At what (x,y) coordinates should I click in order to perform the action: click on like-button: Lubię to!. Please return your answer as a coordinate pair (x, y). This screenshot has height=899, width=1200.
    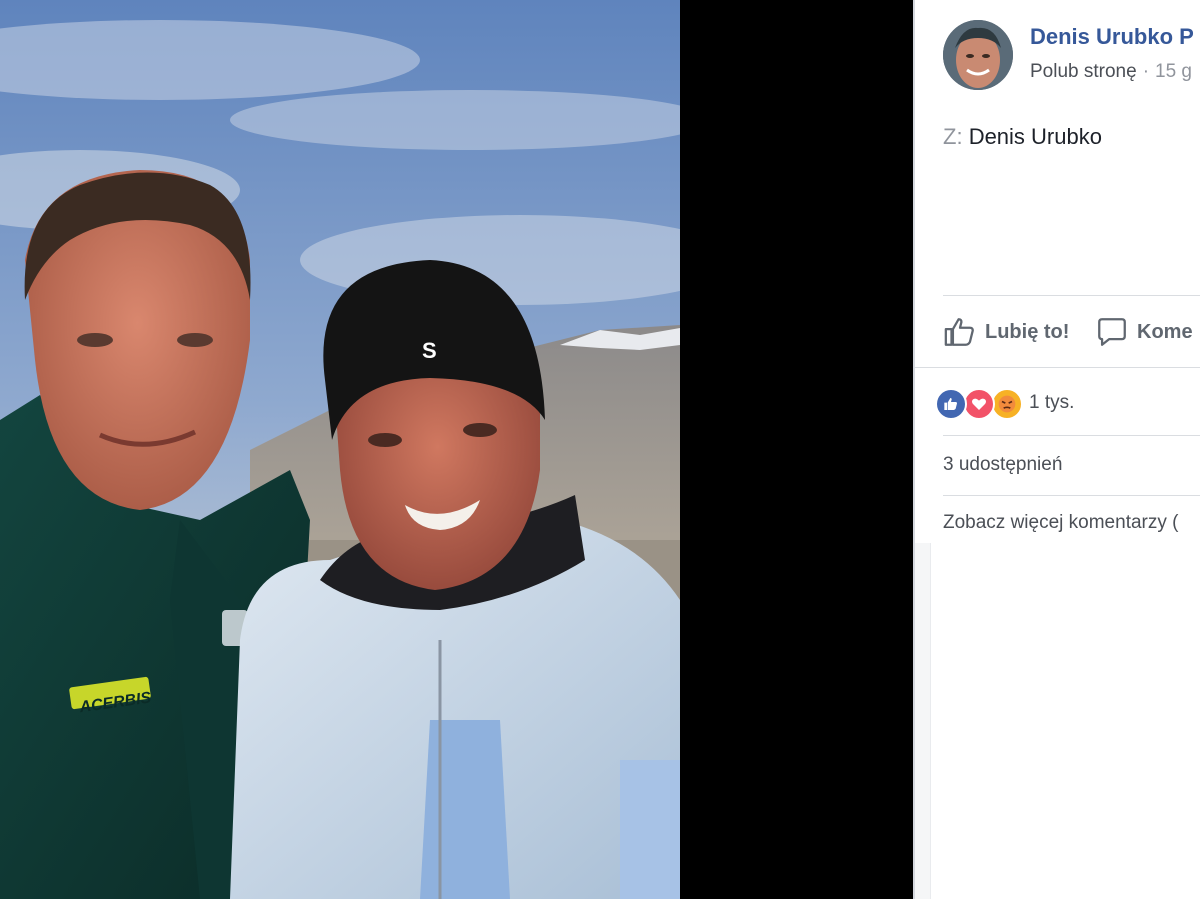
    Looking at the image, I should click on (1006, 332).